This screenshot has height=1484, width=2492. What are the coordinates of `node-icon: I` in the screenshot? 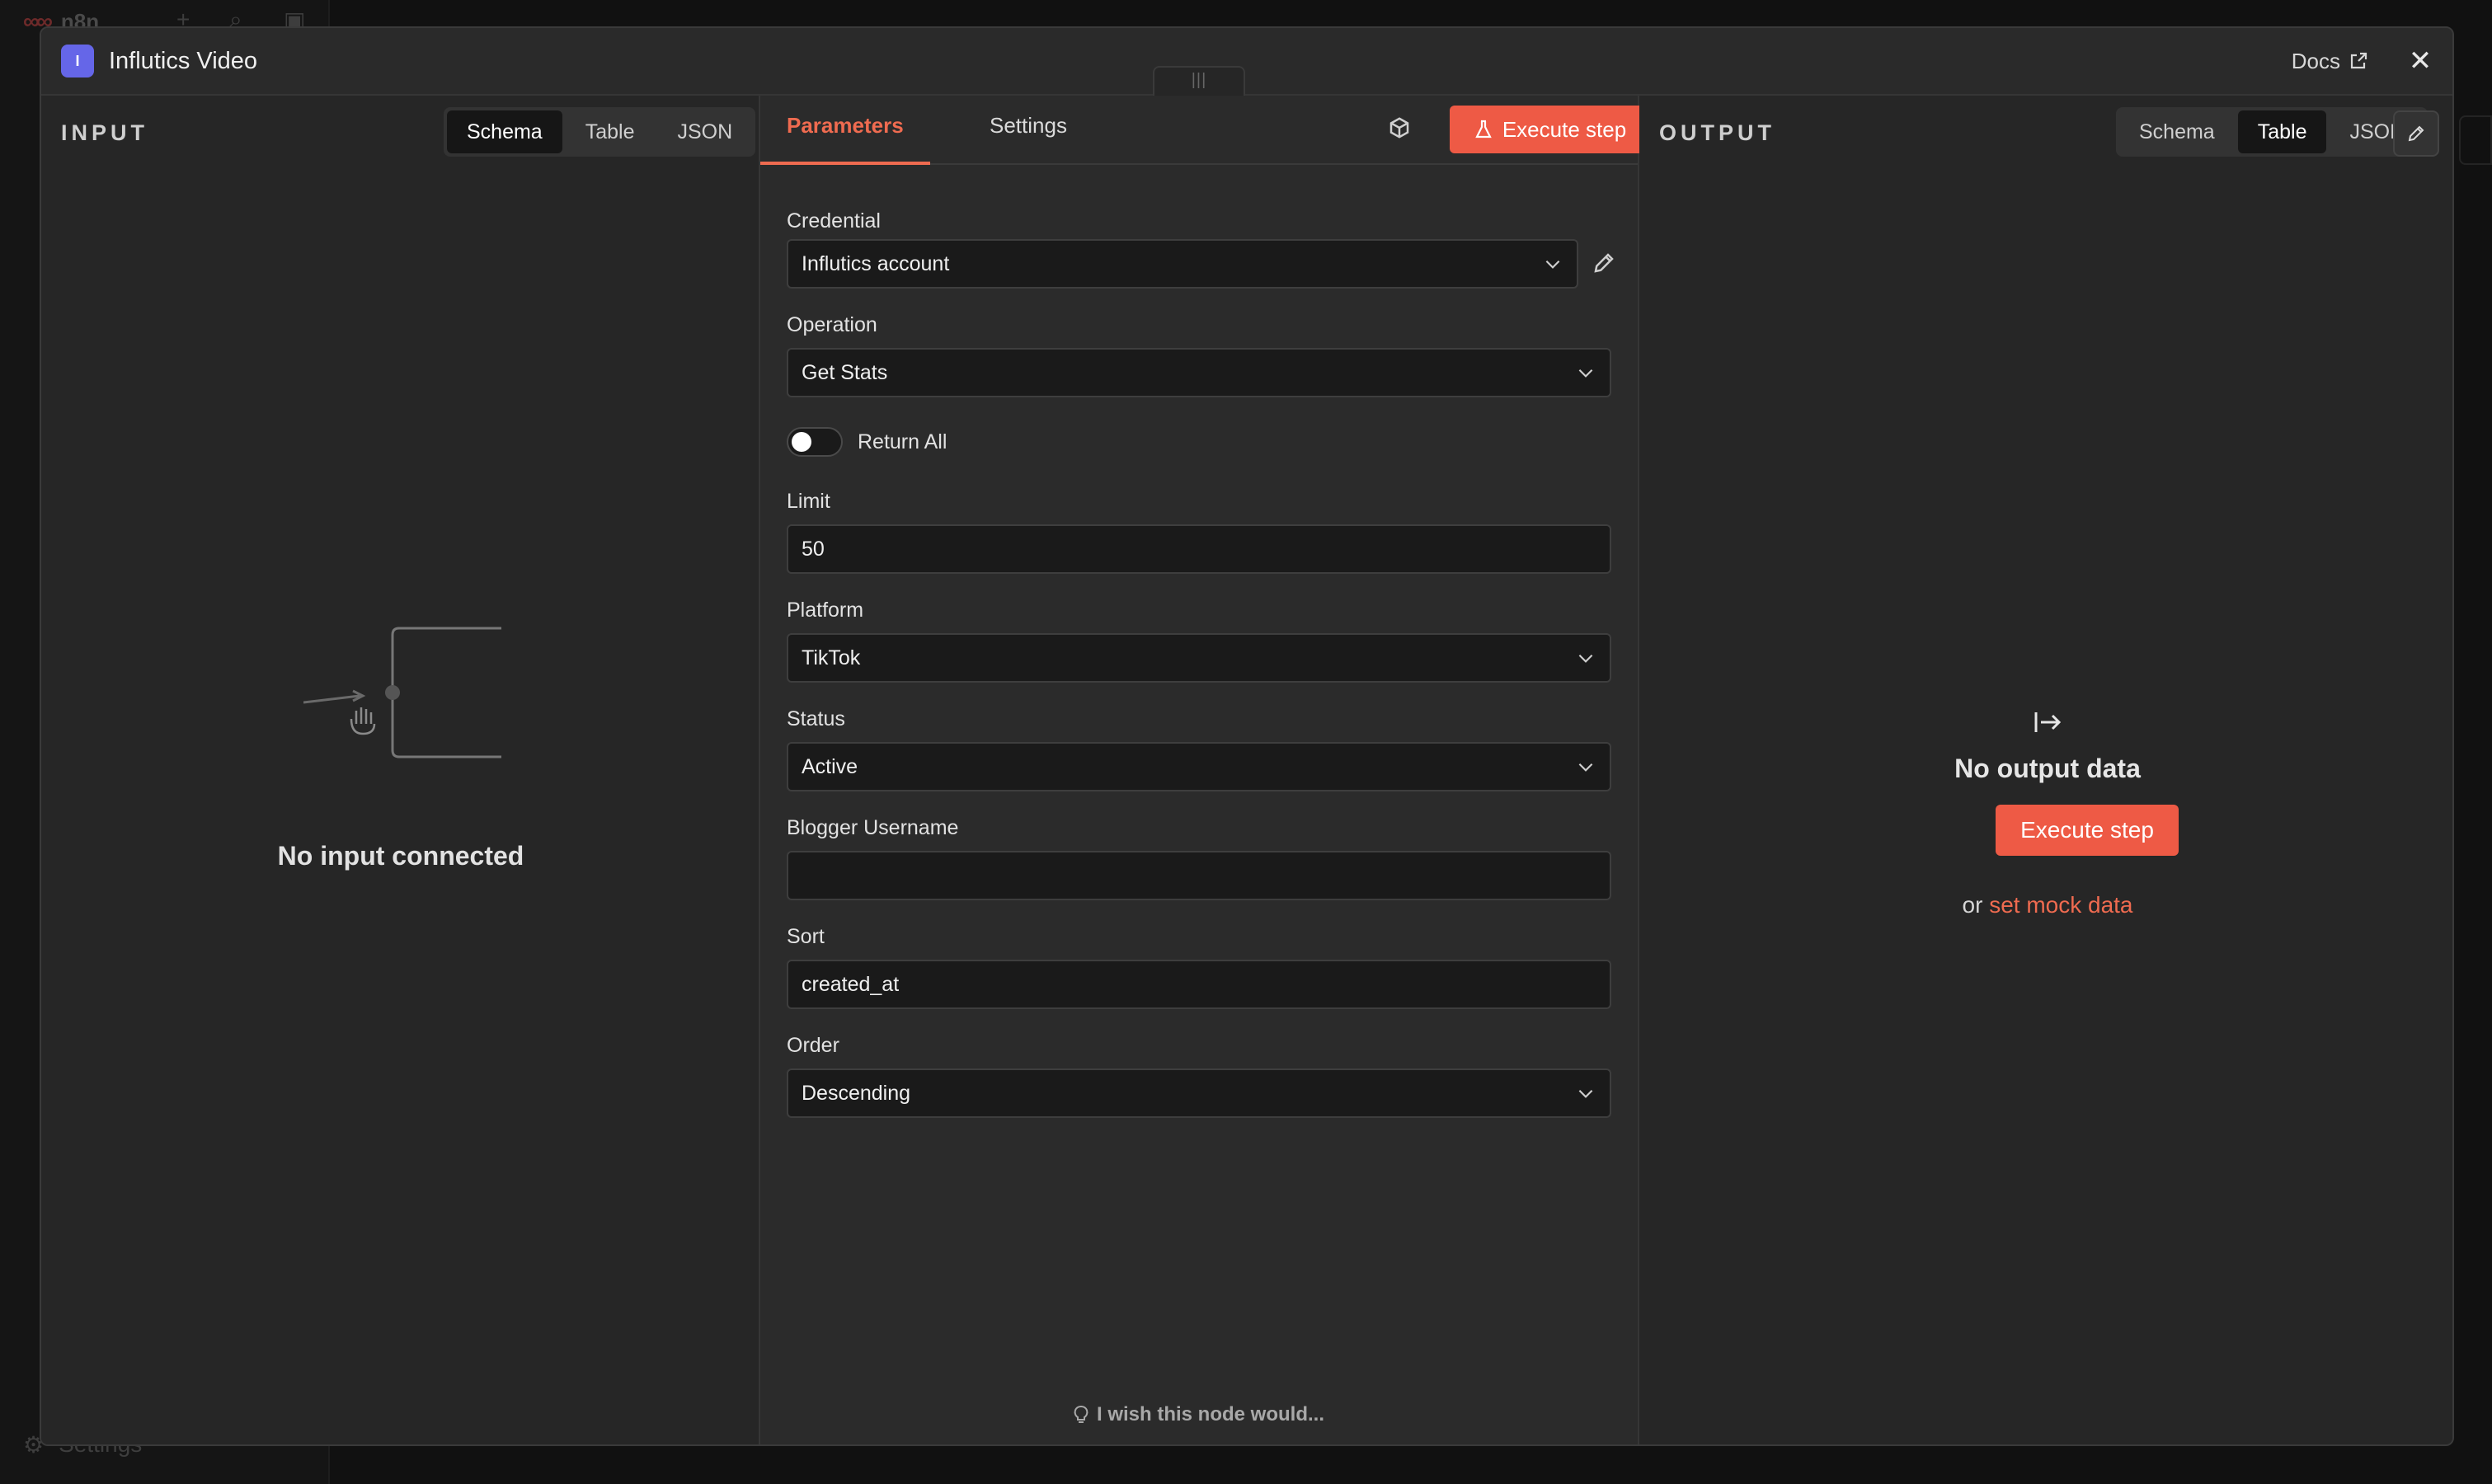 It's located at (78, 61).